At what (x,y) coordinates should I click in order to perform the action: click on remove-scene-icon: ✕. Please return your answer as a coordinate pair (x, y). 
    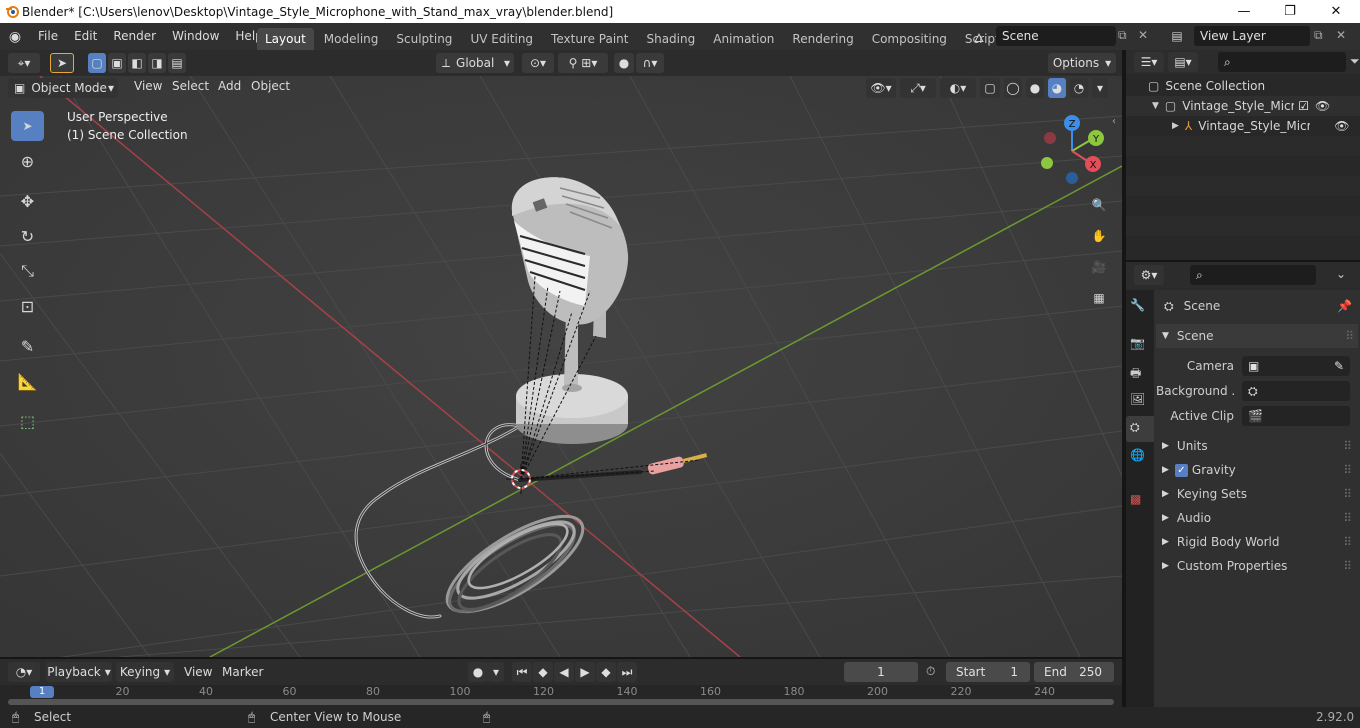
    Looking at the image, I should click on (1143, 35).